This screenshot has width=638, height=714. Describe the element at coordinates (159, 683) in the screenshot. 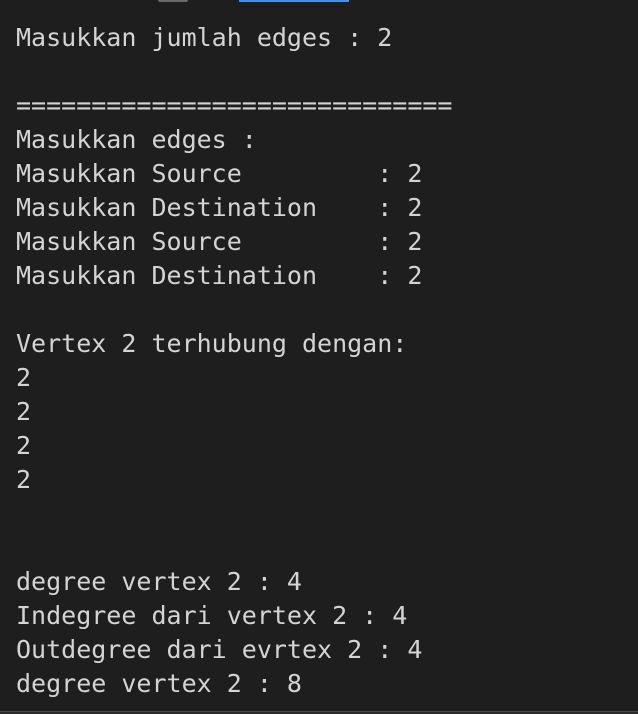

I see `terminal-line: degree vertex 2 : 8` at that location.